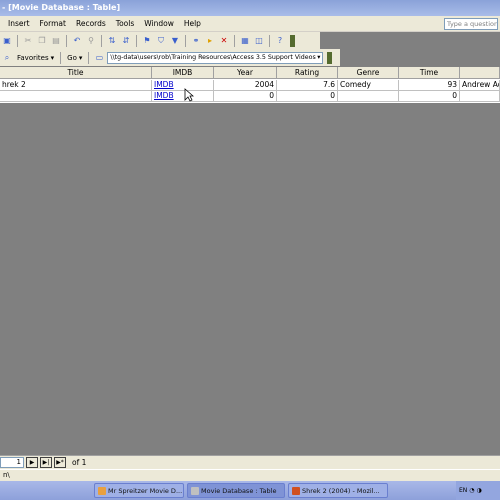 This screenshot has height=500, width=500. I want to click on cell-rating: 0, so click(307, 96).